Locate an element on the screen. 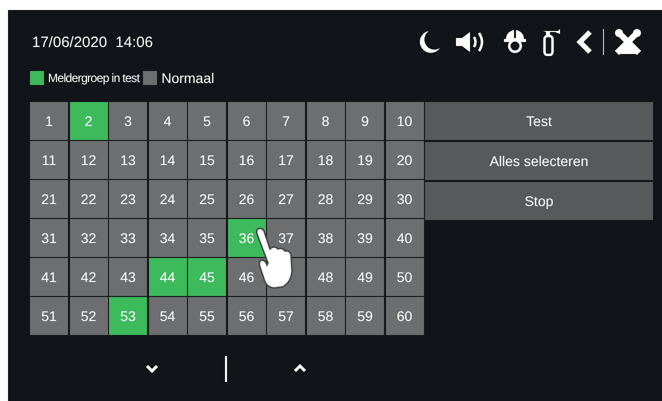 The image size is (662, 401). hand-cursor-icon is located at coordinates (274, 258).